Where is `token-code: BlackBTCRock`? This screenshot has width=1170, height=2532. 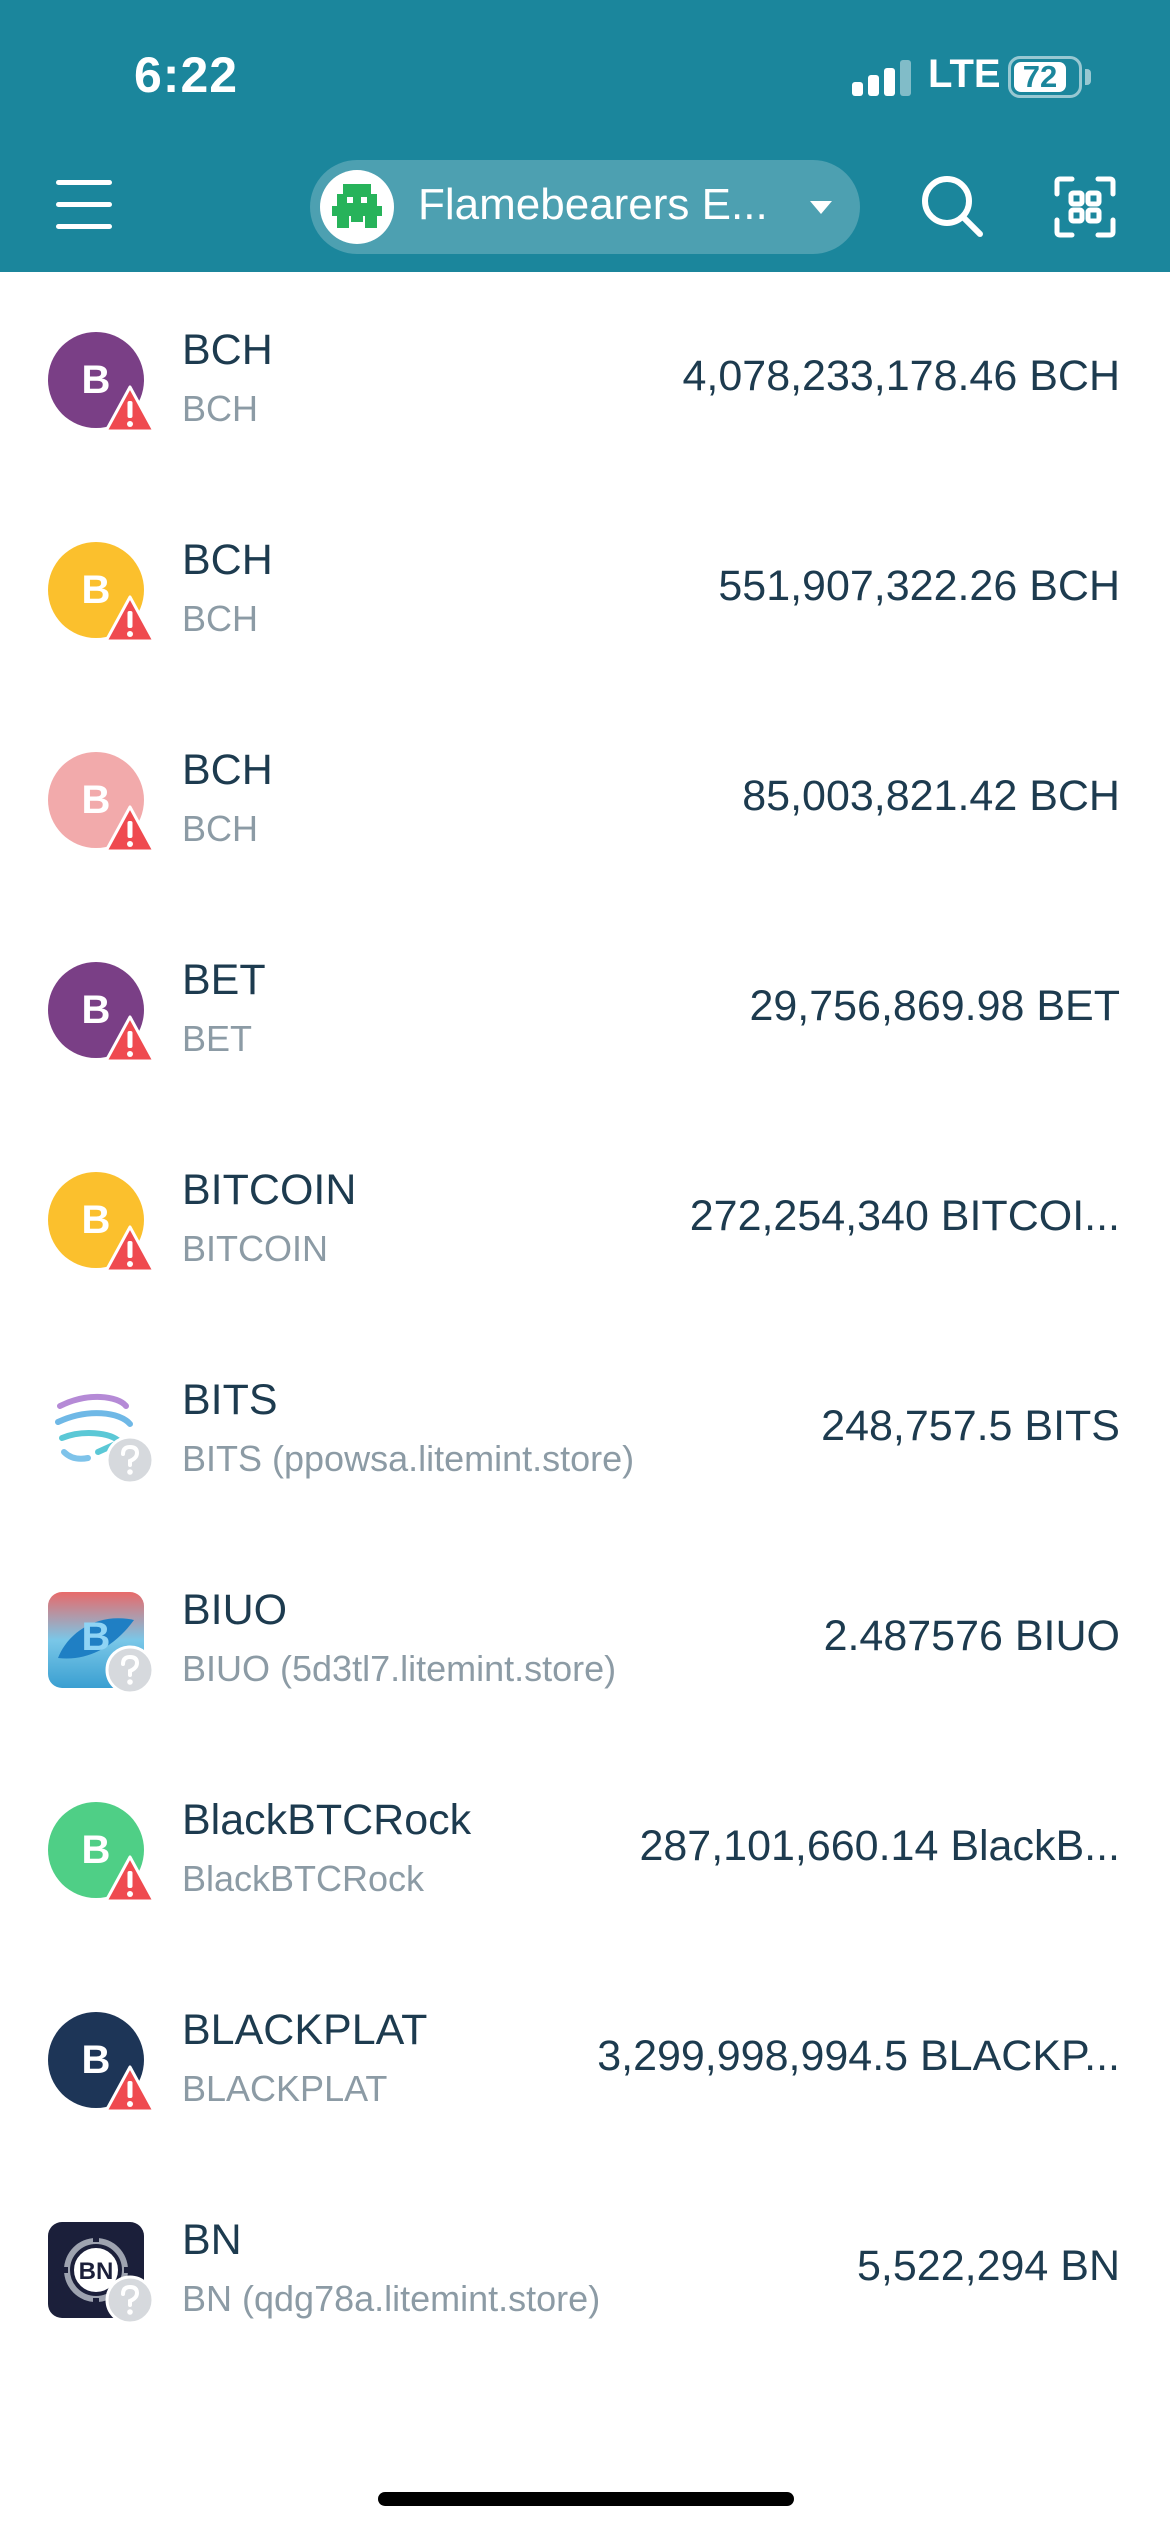 token-code: BlackBTCRock is located at coordinates (303, 1878).